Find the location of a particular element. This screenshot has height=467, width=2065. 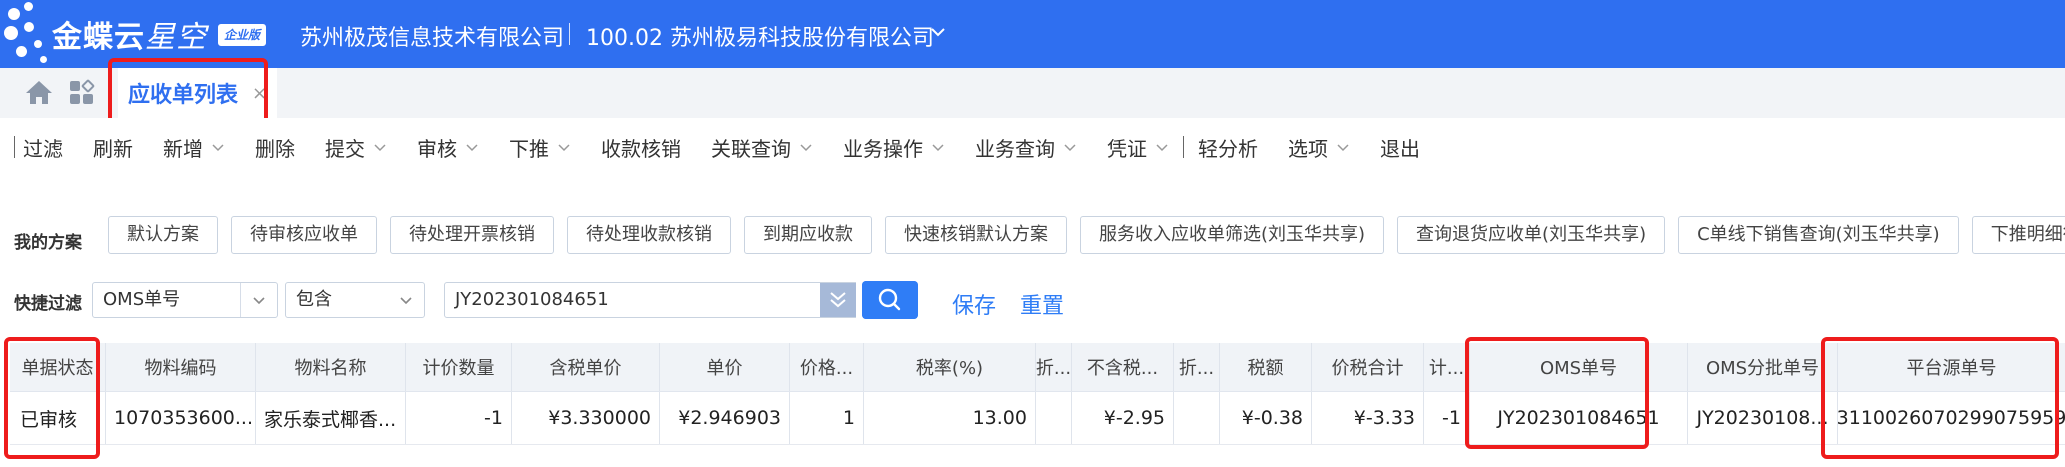

highlight-box-platform-no is located at coordinates (1940, 398).